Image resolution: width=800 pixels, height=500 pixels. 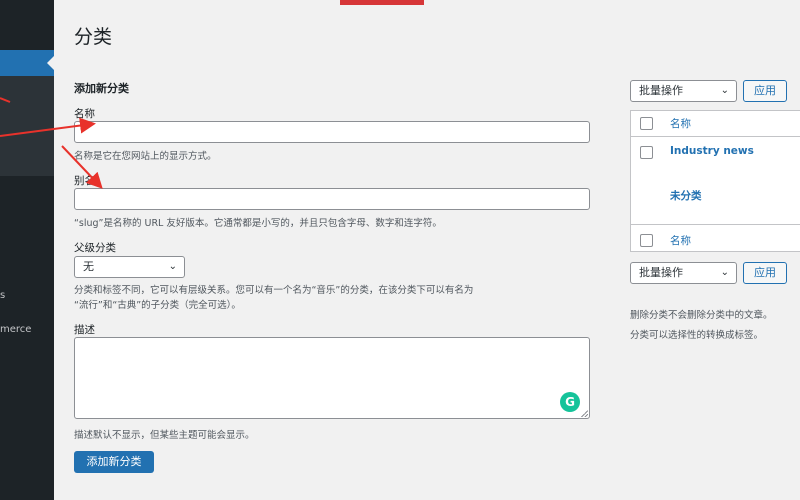 I want to click on categories-table: 名称 Industry news 未分类 名称, so click(x=715, y=181).